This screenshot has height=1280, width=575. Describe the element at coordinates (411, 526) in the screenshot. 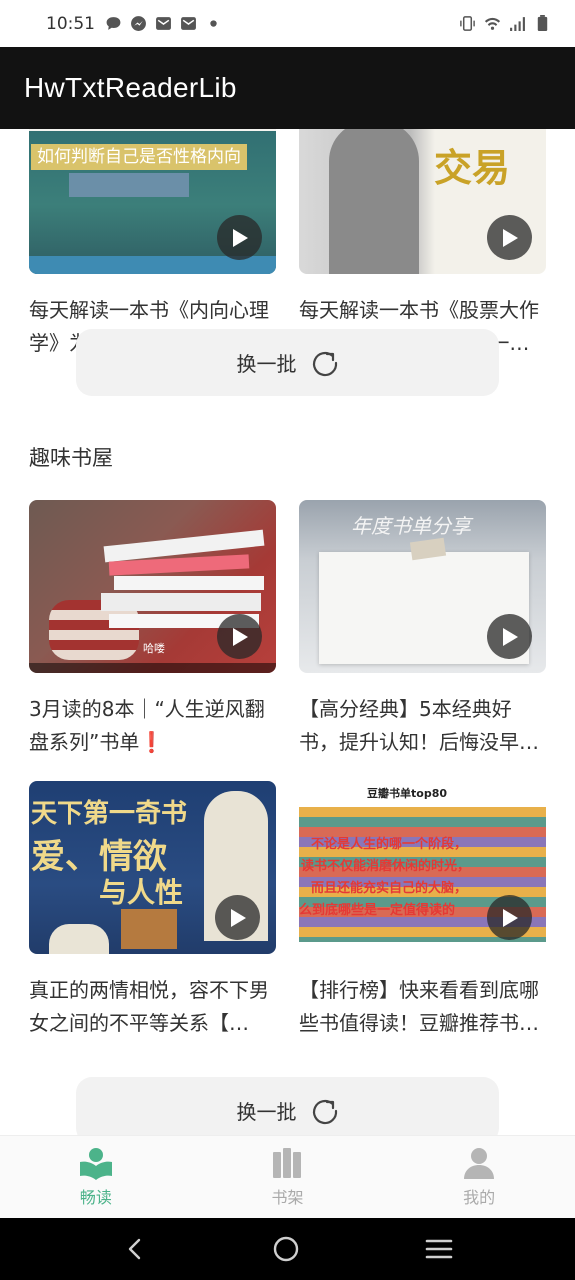

I see `thumbnail-caption: 年度书单分享` at that location.